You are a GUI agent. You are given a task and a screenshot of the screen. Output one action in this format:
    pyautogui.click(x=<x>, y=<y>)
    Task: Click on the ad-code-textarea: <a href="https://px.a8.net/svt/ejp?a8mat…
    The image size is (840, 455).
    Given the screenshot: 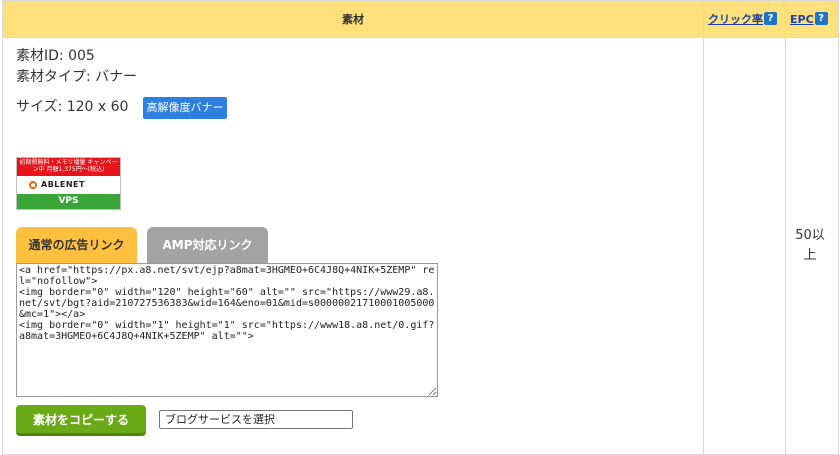 What is the action you would take?
    pyautogui.click(x=227, y=330)
    